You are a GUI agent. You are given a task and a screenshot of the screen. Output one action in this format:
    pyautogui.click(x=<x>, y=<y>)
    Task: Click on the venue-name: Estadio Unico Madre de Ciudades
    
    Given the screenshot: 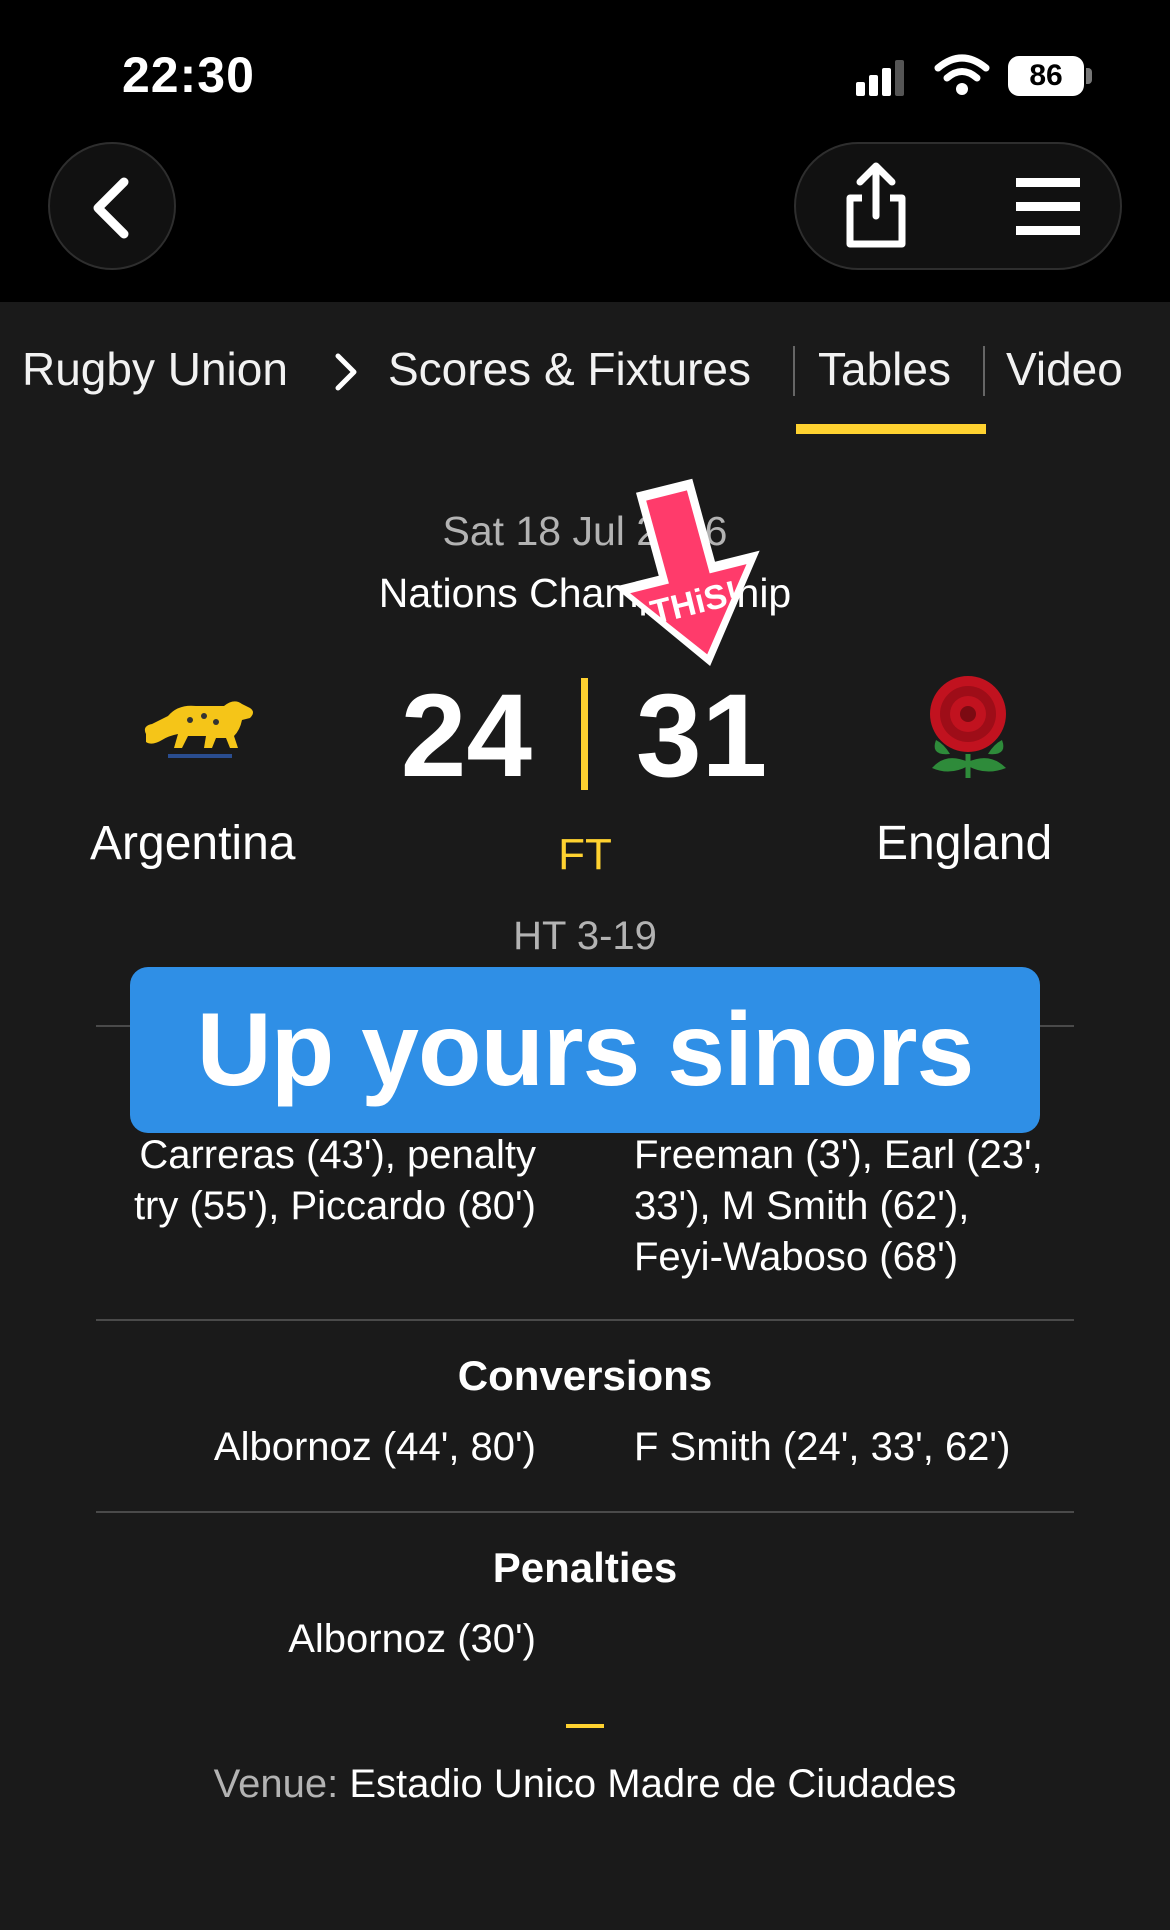 What is the action you would take?
    pyautogui.click(x=653, y=1784)
    